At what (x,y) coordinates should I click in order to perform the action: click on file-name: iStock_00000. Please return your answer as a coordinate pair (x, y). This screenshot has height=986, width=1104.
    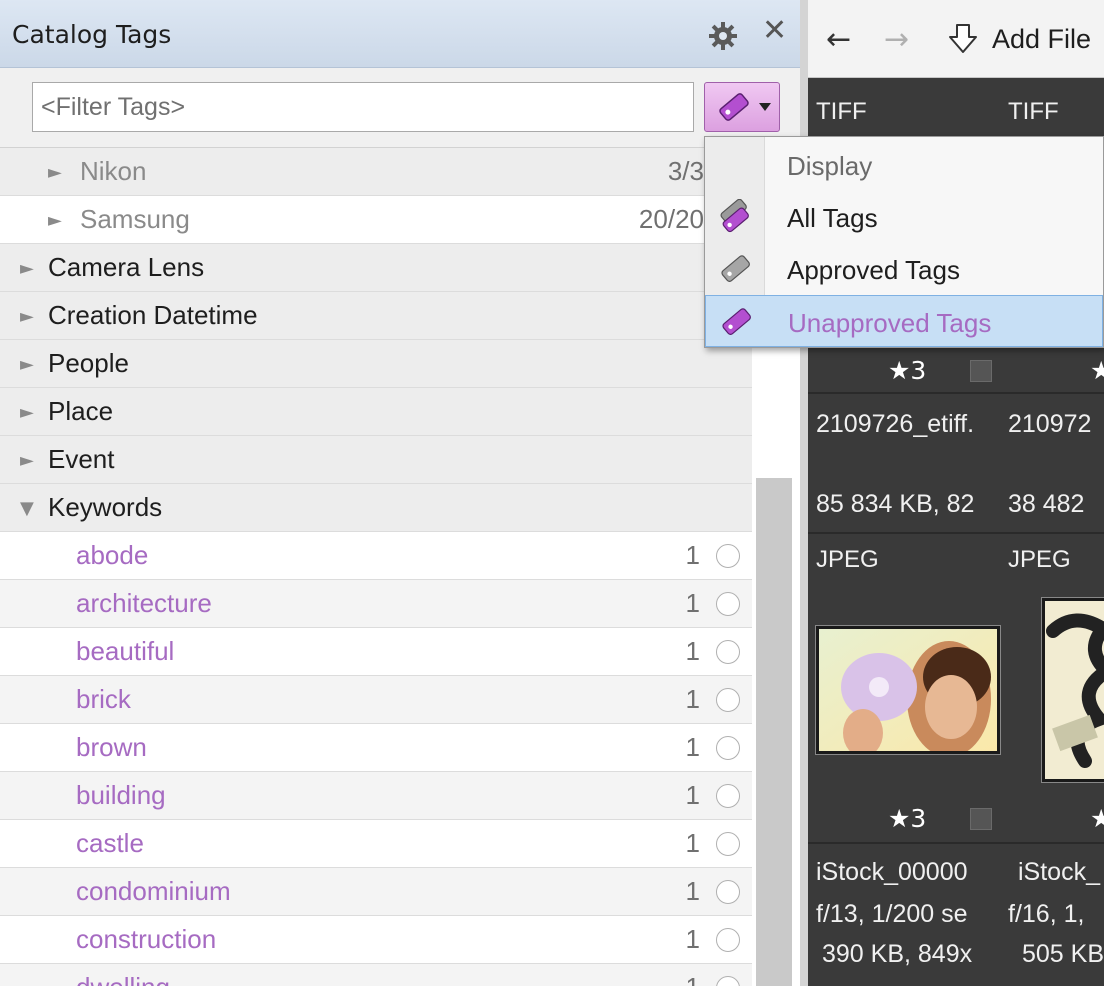
    Looking at the image, I should click on (892, 872).